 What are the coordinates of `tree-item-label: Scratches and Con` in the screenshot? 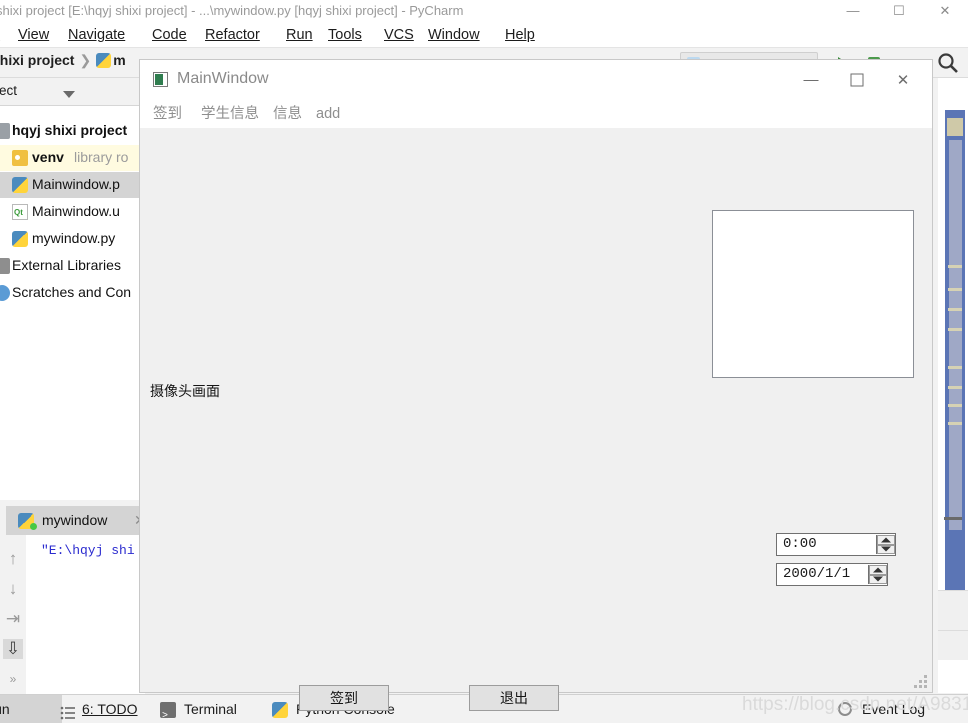 It's located at (72, 292).